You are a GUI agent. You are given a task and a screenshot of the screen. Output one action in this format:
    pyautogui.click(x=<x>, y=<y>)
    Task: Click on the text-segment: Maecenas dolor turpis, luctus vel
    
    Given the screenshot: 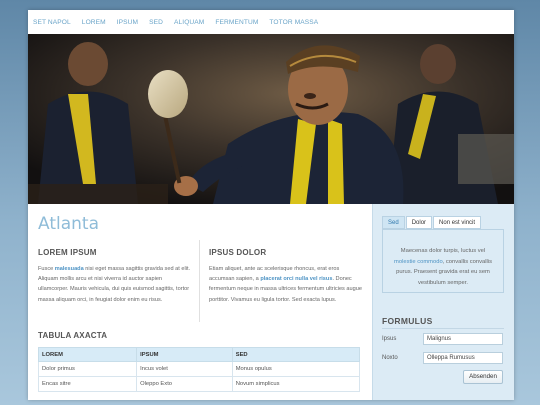 What is the action you would take?
    pyautogui.click(x=443, y=251)
    